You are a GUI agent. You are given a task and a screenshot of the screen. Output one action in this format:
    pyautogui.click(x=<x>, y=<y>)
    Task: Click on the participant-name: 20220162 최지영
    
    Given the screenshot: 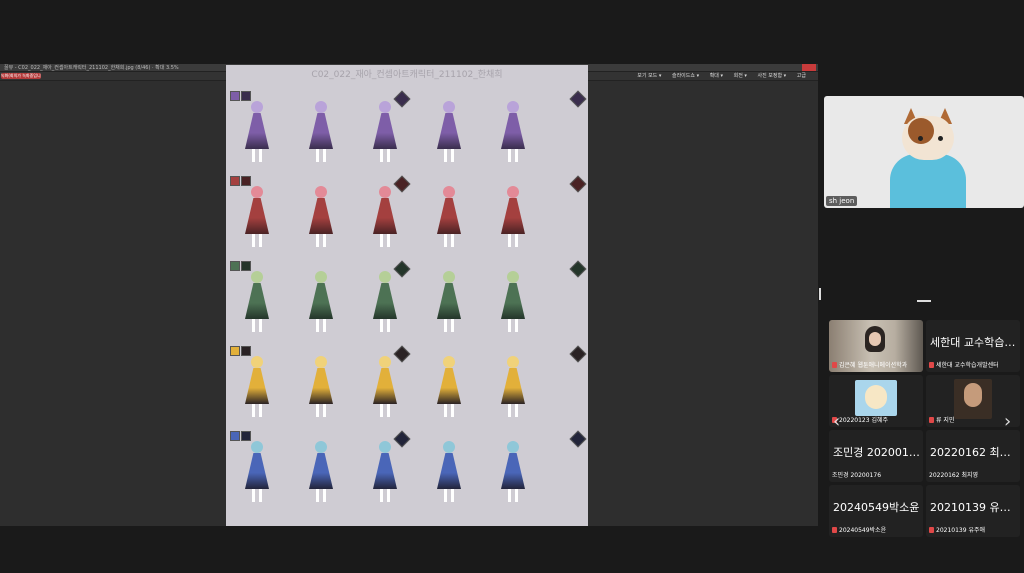 What is the action you would take?
    pyautogui.click(x=974, y=452)
    